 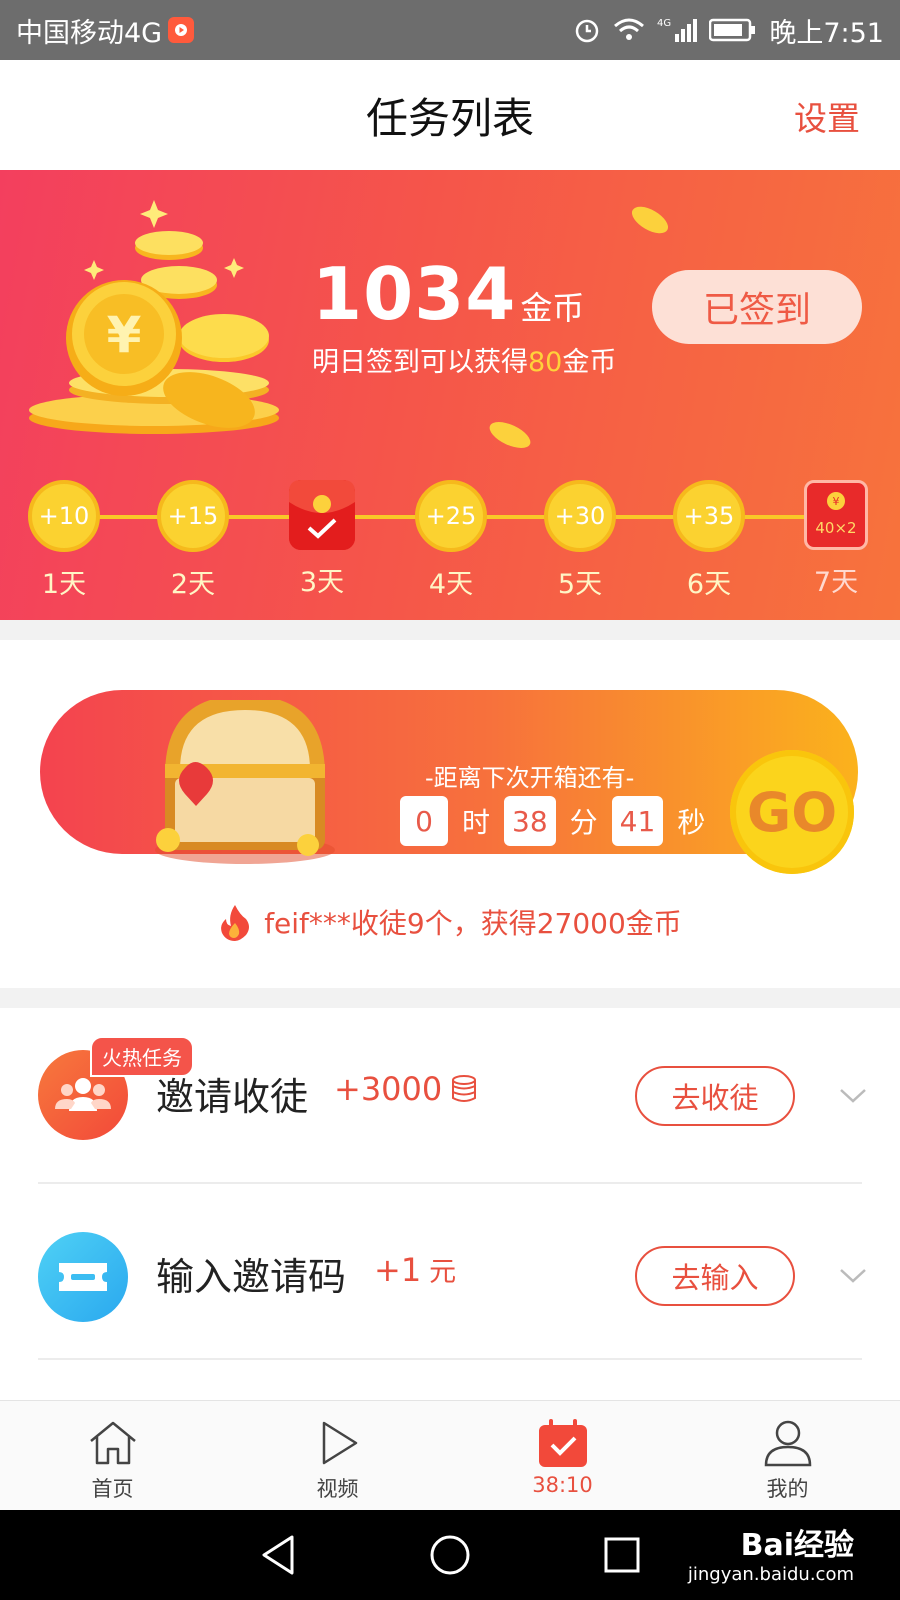 What do you see at coordinates (827, 116) in the screenshot?
I see `settings-link: 设置` at bounding box center [827, 116].